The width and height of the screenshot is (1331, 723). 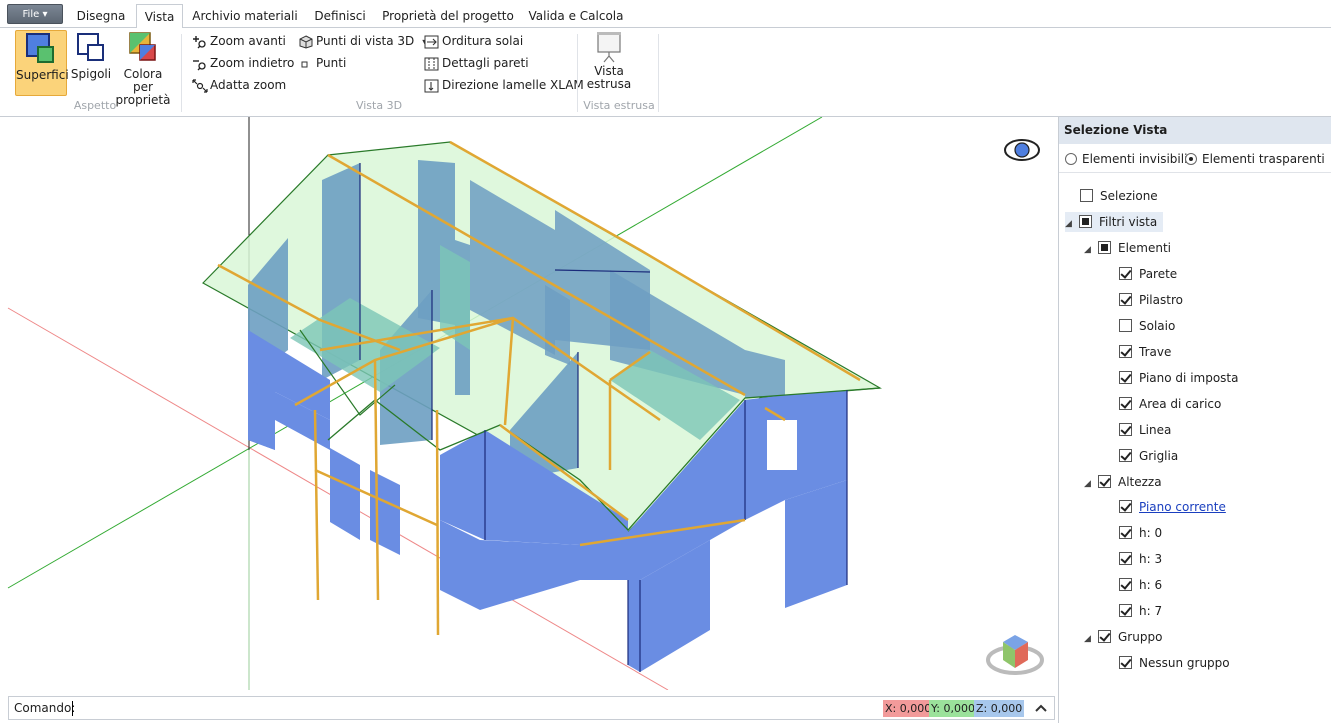 What do you see at coordinates (1140, 585) in the screenshot?
I see `tree-item-h6: h: 6` at bounding box center [1140, 585].